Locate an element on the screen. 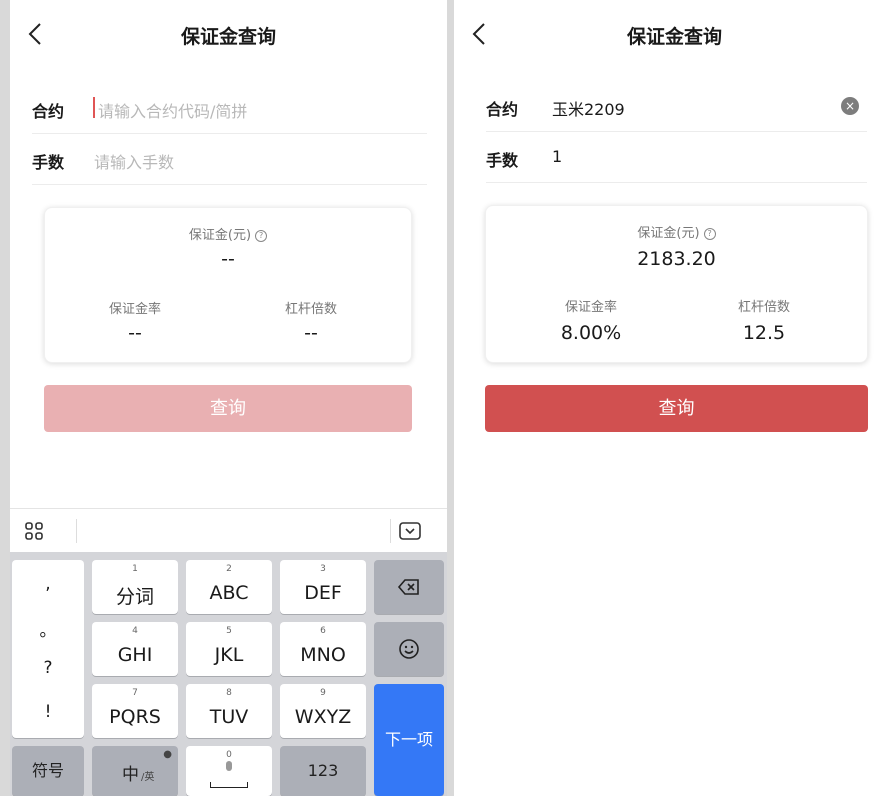  key-3: 3 DEF is located at coordinates (323, 587).